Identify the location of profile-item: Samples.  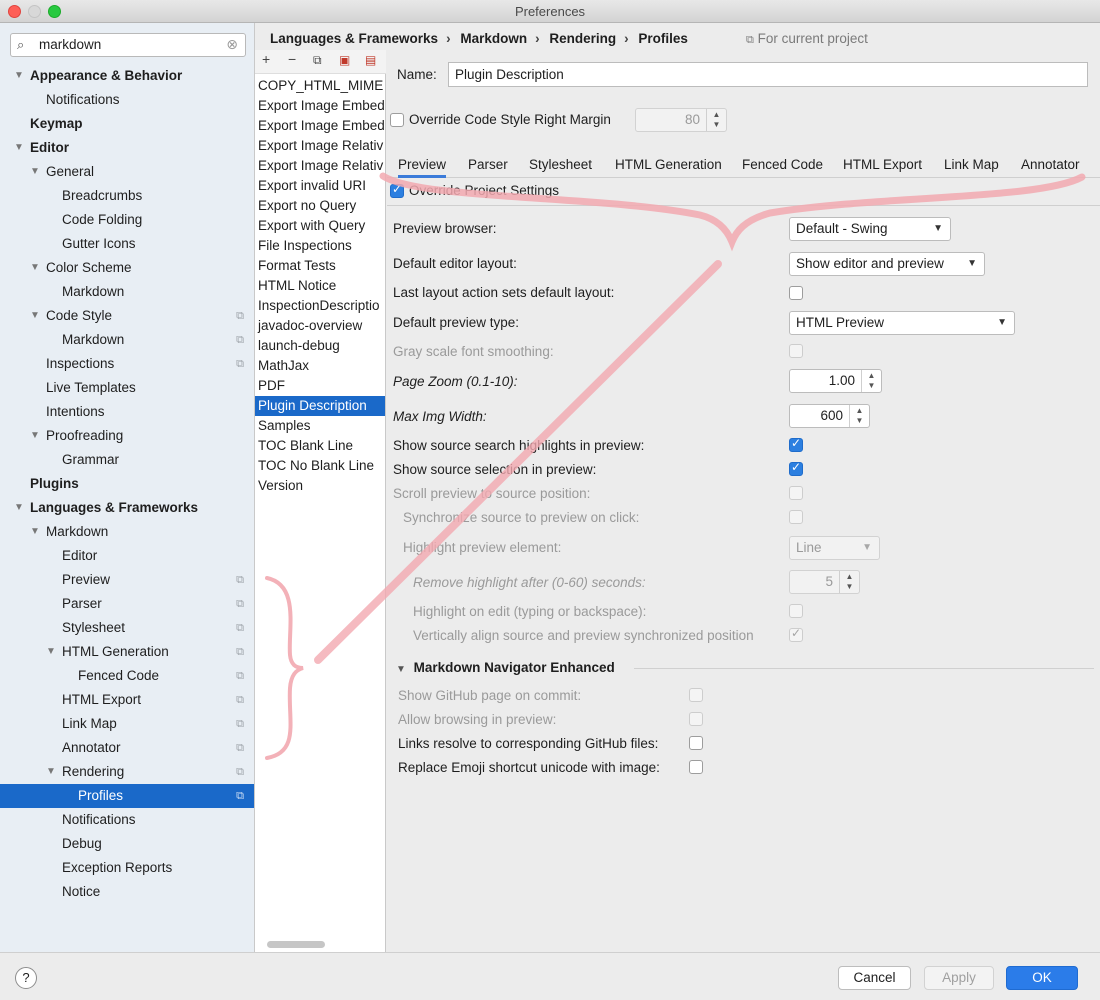
(320, 426).